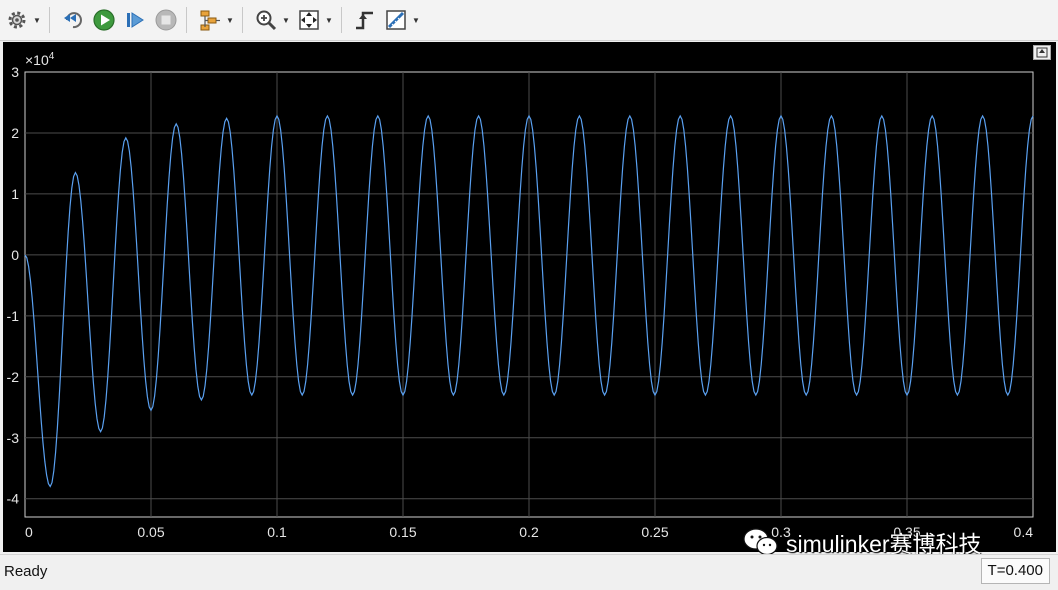  I want to click on fit-to-view-icon, so click(309, 20).